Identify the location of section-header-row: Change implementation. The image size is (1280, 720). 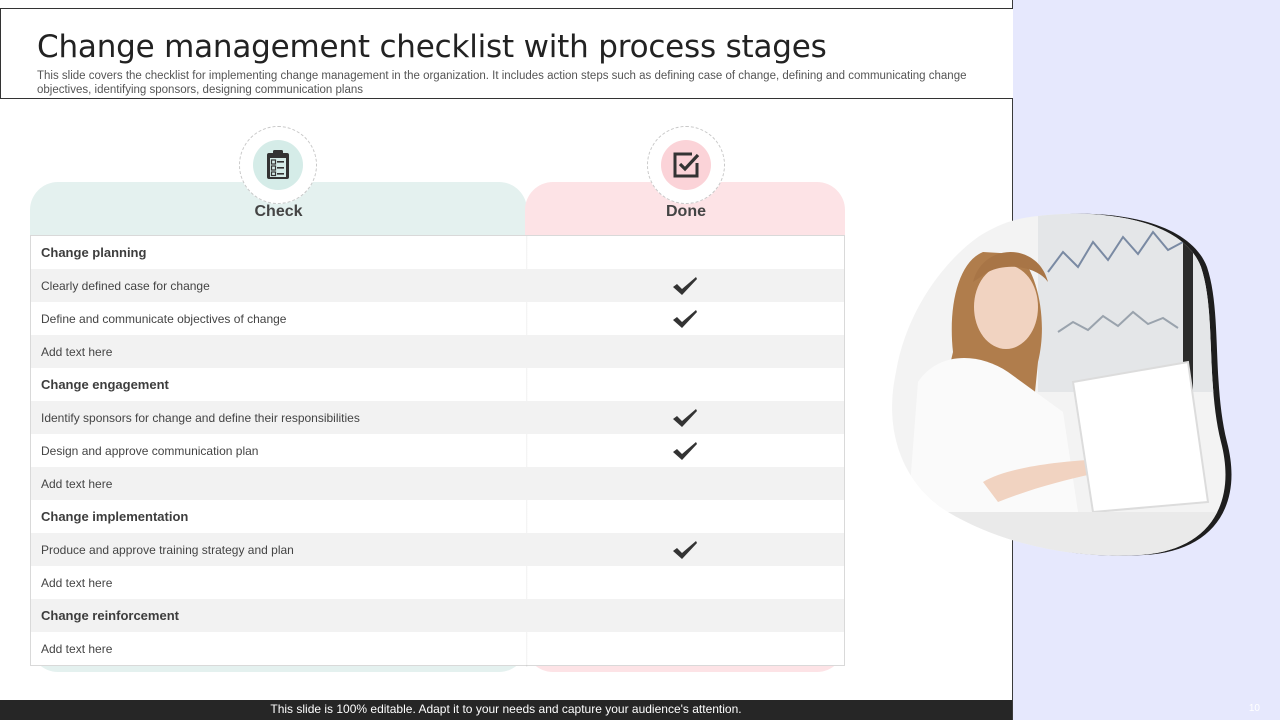
(437, 516).